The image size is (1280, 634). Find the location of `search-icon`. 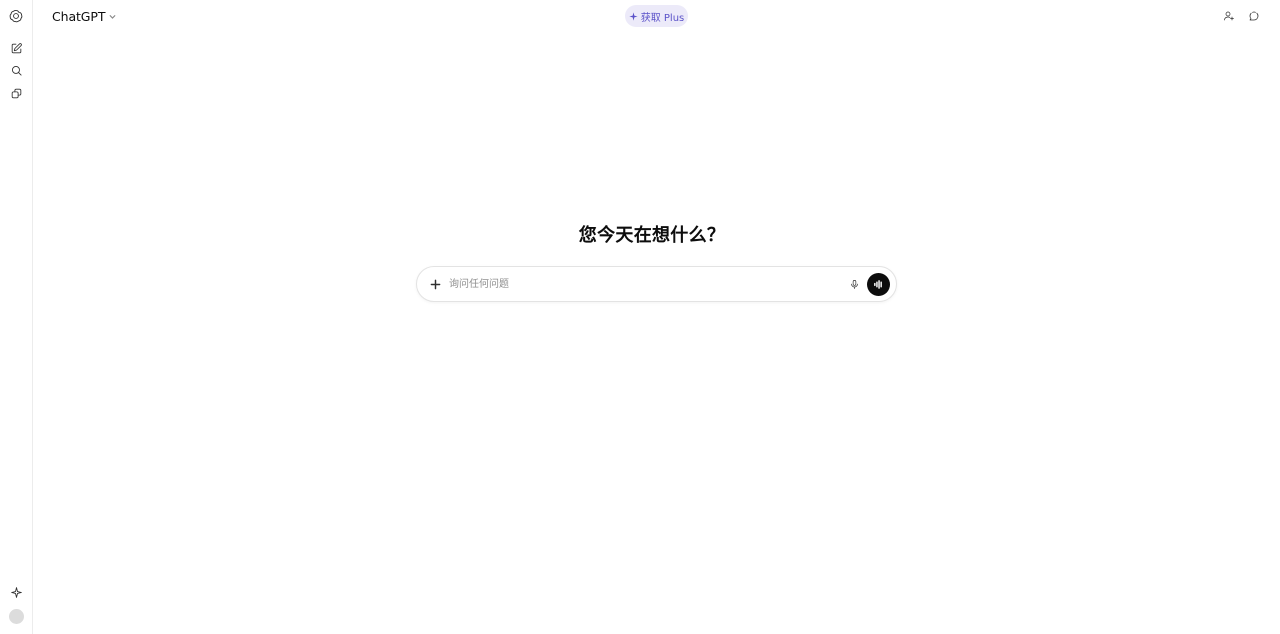

search-icon is located at coordinates (16, 70).